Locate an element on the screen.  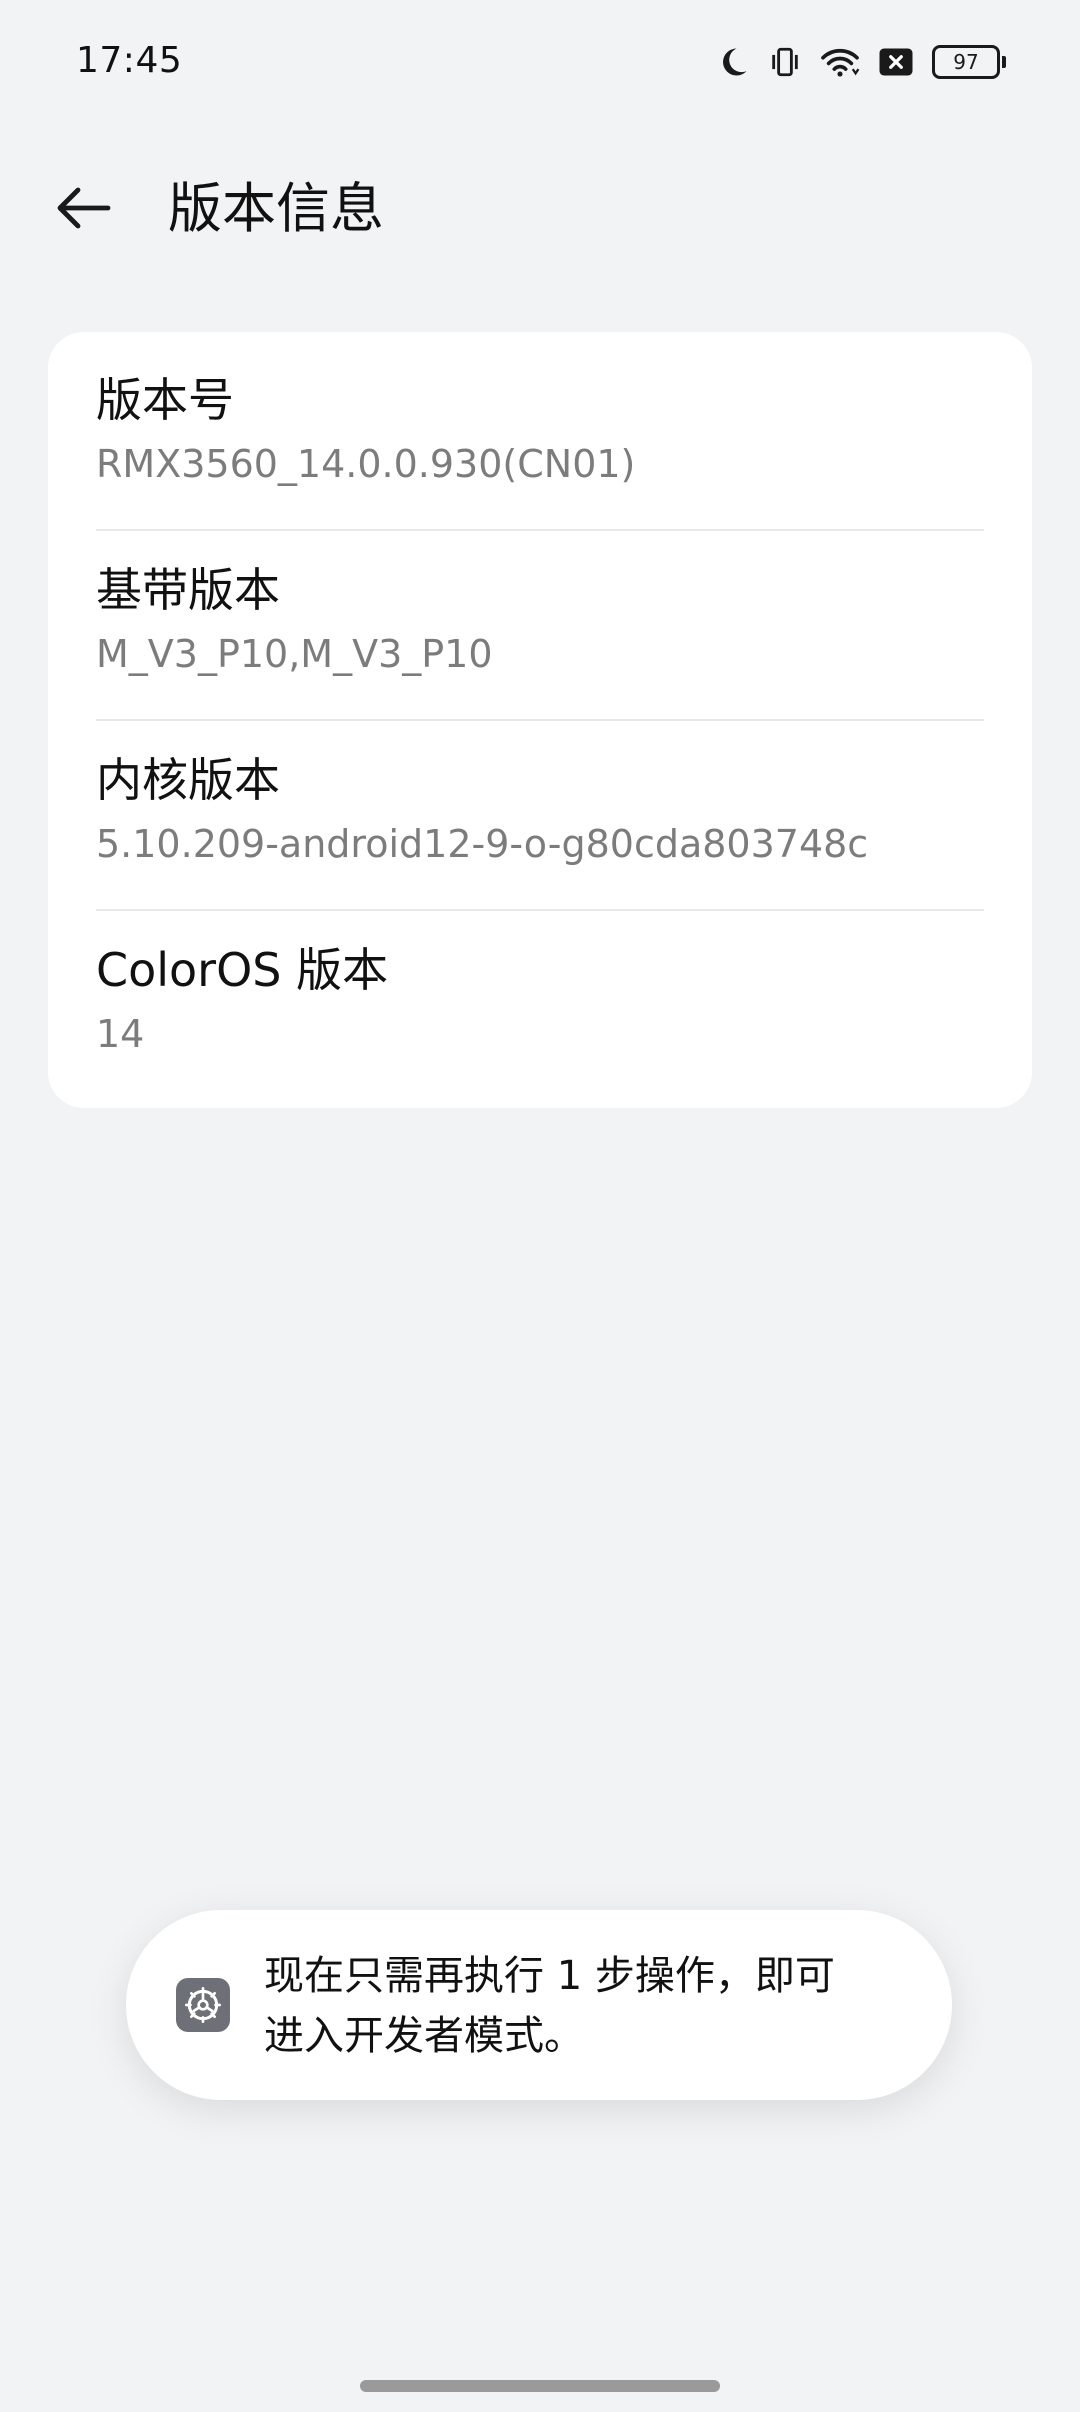
toast-line-2: 进入开发者模式。 is located at coordinates (424, 2036).